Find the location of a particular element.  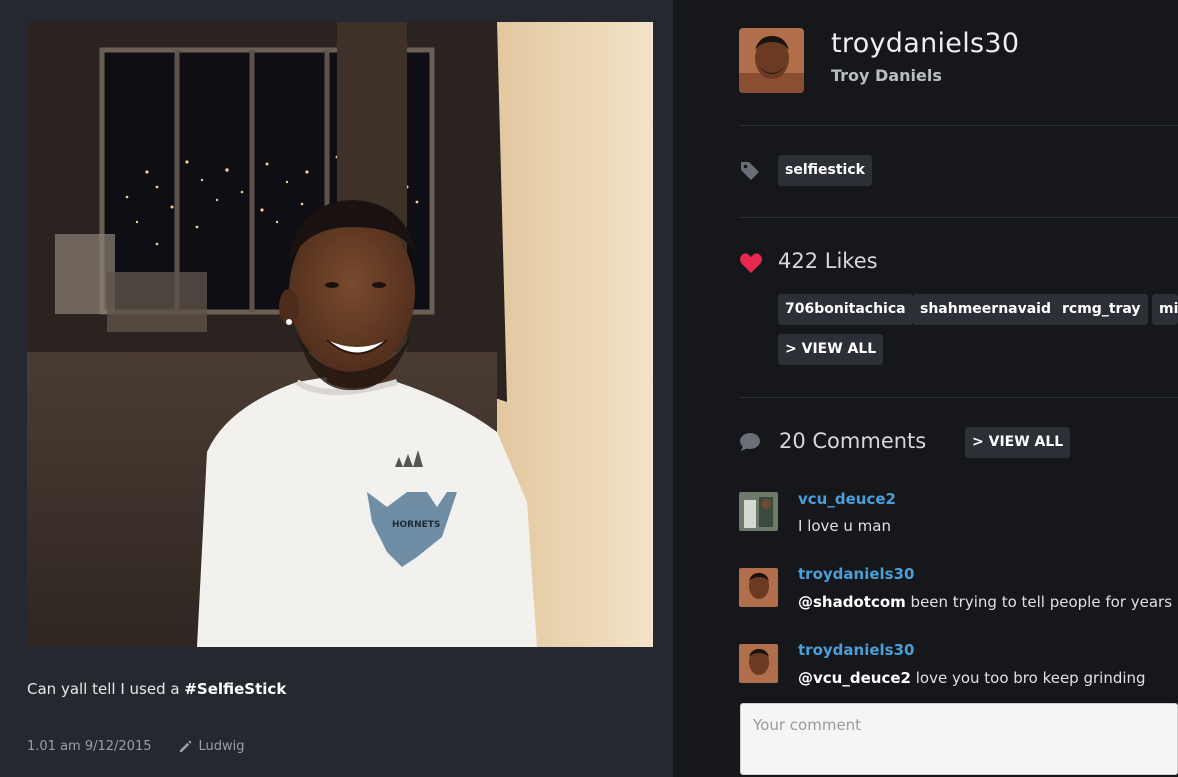

heart-icon is located at coordinates (751, 263).